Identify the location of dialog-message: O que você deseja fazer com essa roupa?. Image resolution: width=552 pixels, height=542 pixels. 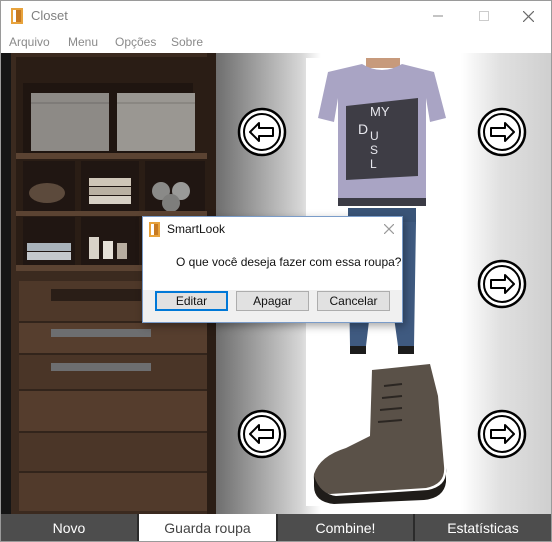
(289, 262).